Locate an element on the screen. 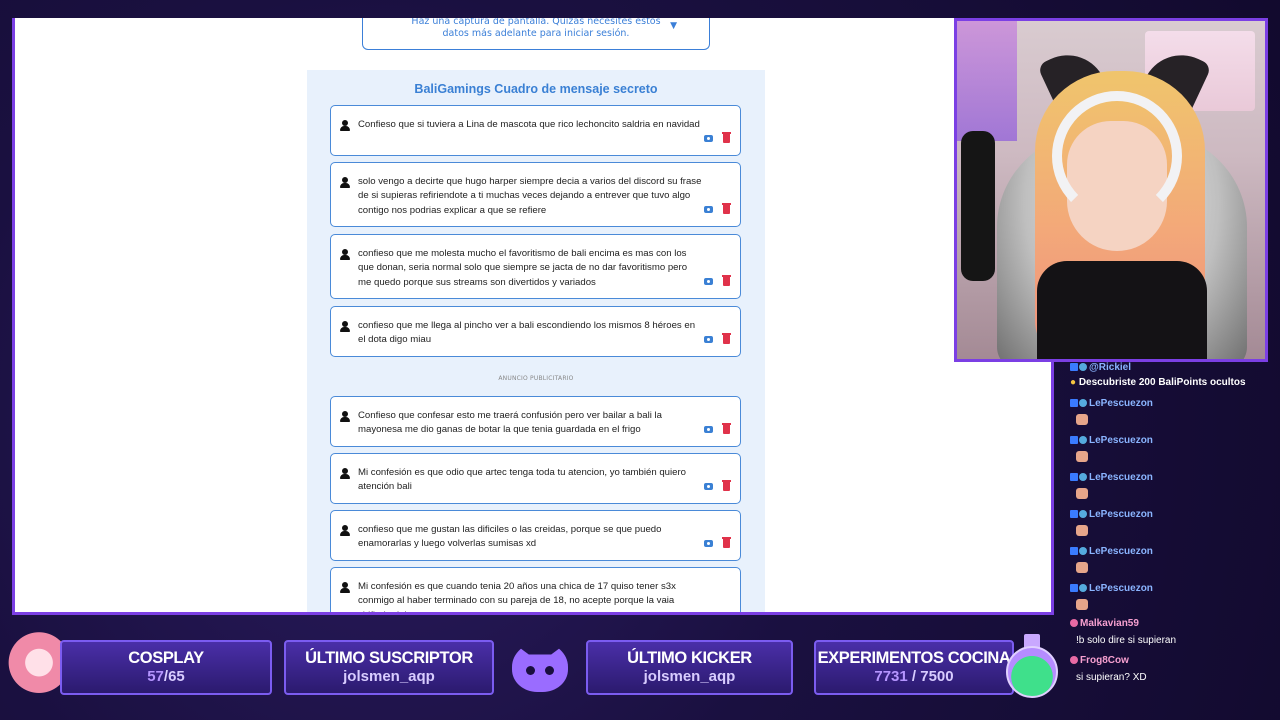 The height and width of the screenshot is (720, 1280). microphone is located at coordinates (978, 206).